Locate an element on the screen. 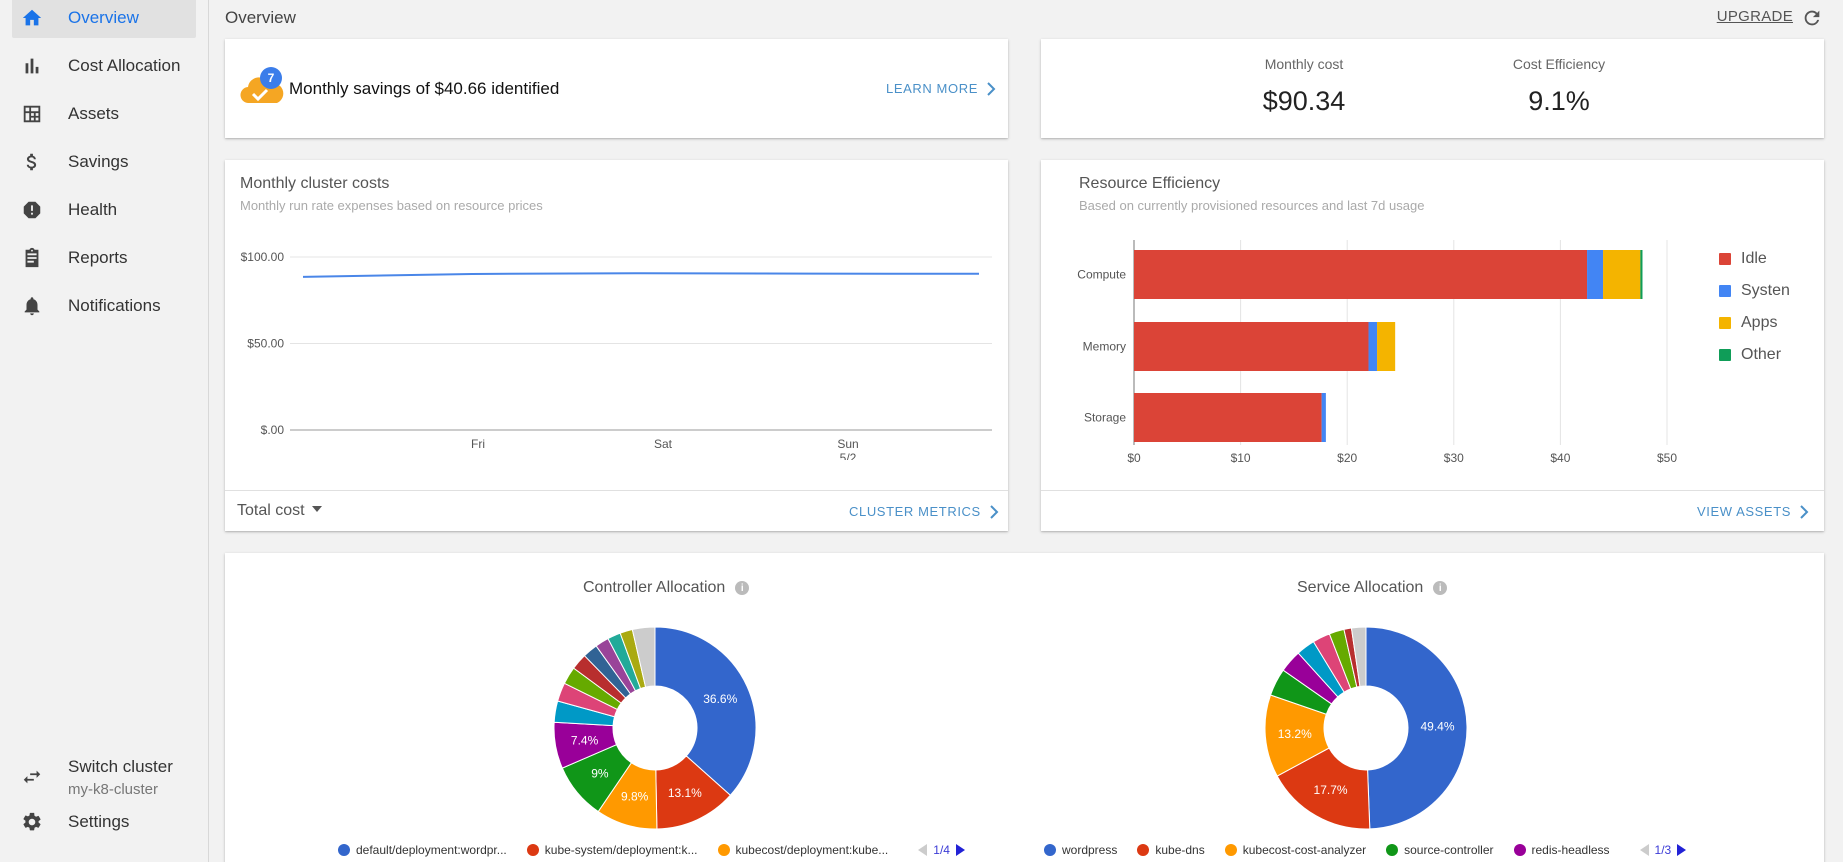 The width and height of the screenshot is (1843, 862). caret-down-icon is located at coordinates (316, 508).